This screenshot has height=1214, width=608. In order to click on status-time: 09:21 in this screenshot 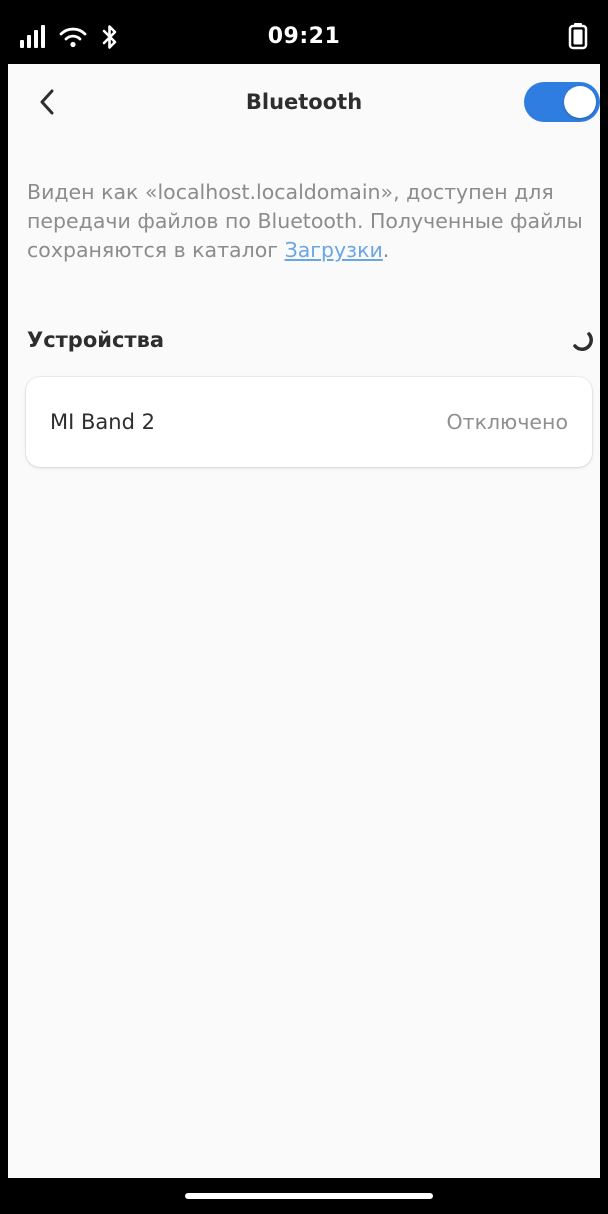, I will do `click(304, 36)`.